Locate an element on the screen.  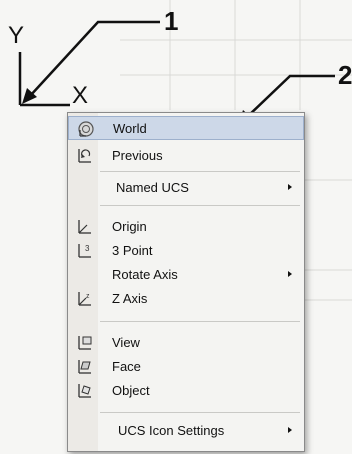
callout-number-1: 1 is located at coordinates (171, 21).